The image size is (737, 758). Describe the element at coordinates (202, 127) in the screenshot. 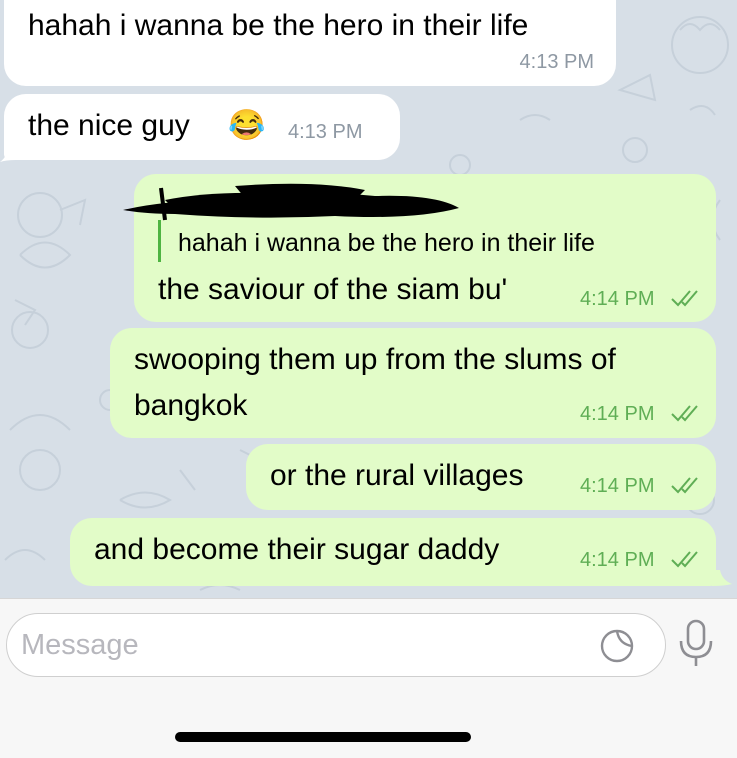

I see `incoming-message-bubble: the nice guy 😂 4:13 PM` at that location.